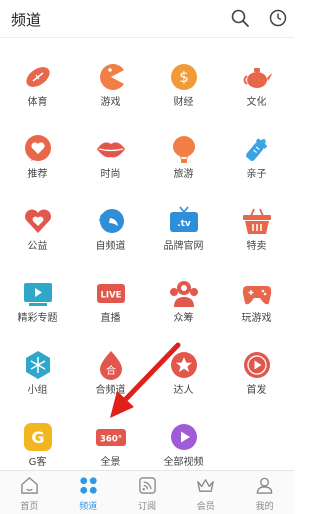  What do you see at coordinates (146, 507) in the screenshot?
I see `tab-label: 订阅` at bounding box center [146, 507].